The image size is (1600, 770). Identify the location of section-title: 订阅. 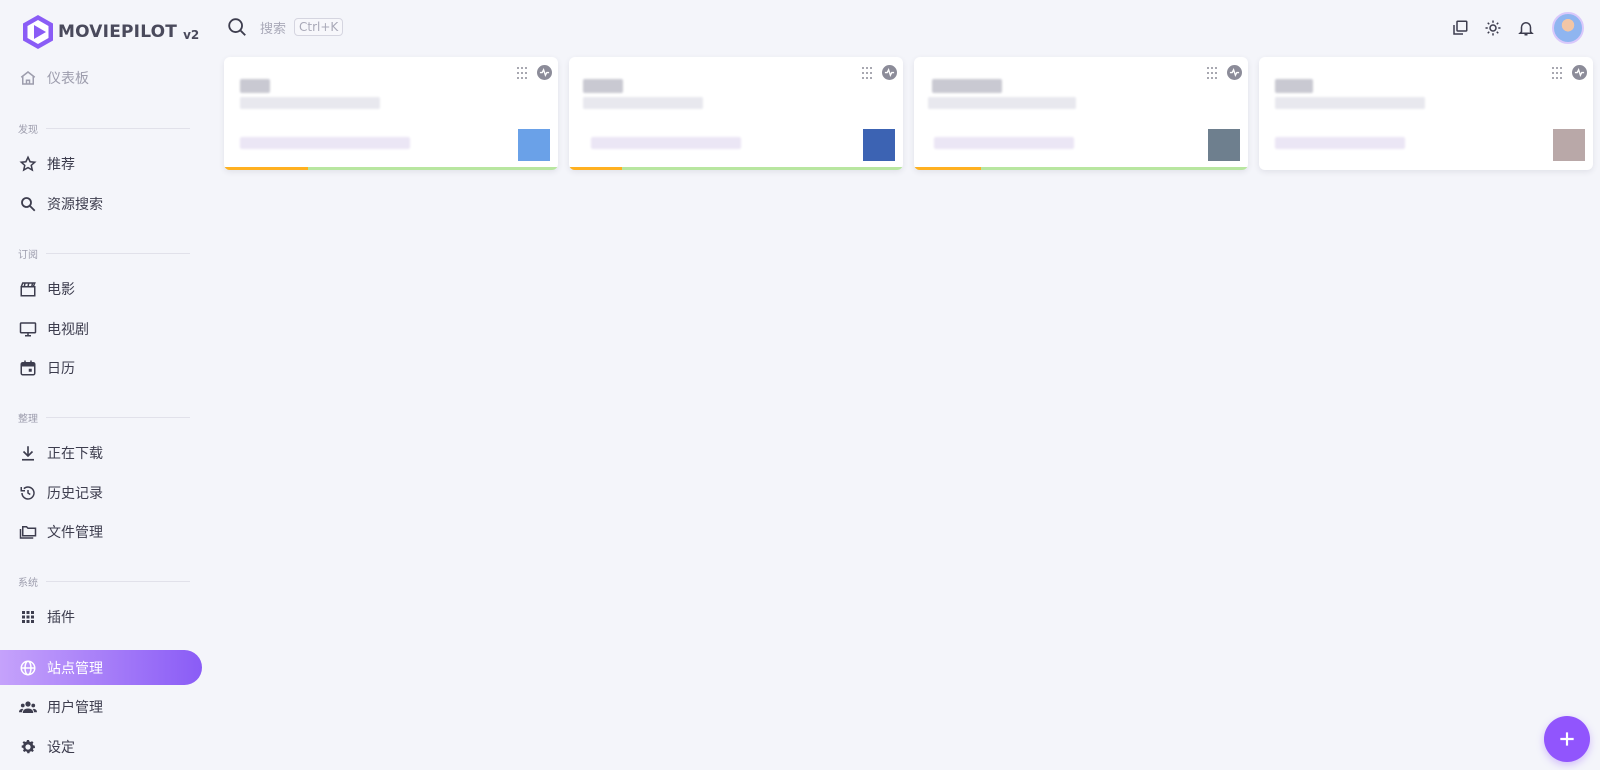
(28, 255).